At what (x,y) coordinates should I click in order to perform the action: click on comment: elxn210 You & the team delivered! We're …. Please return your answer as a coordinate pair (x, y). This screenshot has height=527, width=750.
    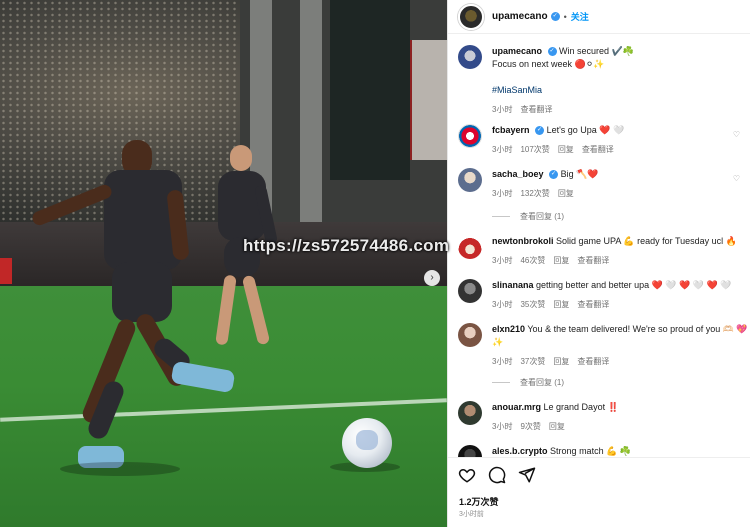
    Looking at the image, I should click on (603, 345).